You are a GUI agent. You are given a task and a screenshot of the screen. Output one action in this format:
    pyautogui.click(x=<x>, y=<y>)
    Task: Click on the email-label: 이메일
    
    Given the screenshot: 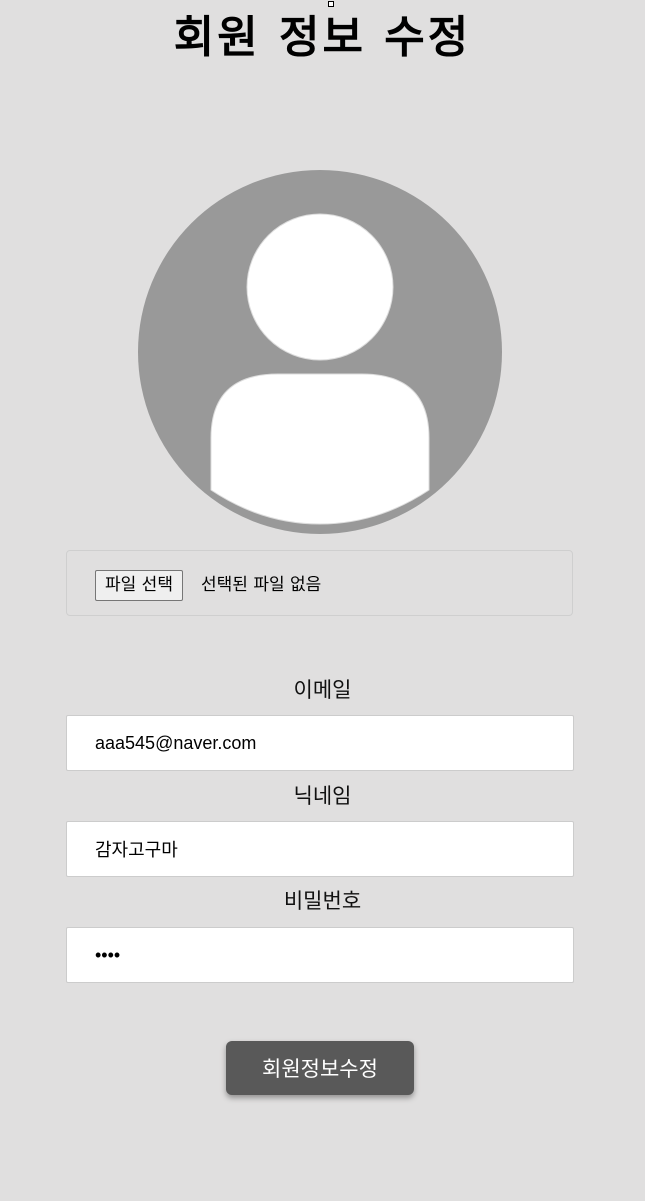 What is the action you would take?
    pyautogui.click(x=322, y=690)
    